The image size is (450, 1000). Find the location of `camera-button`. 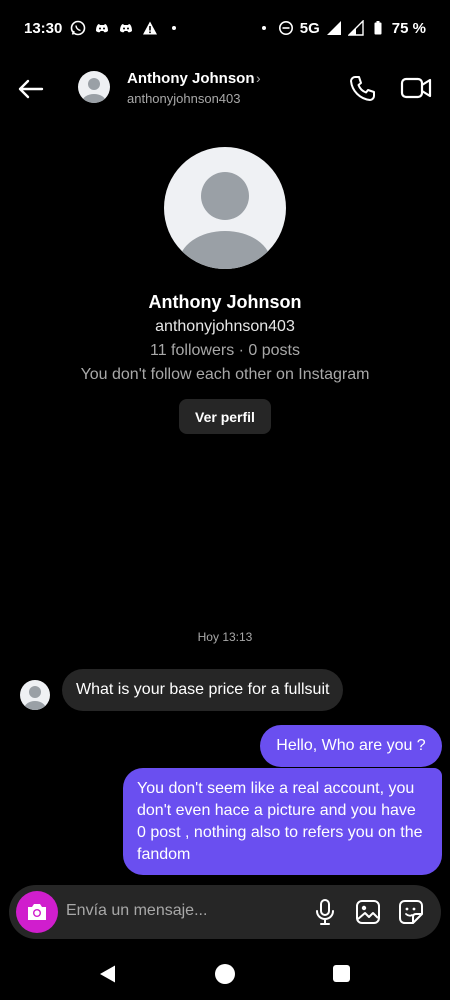

camera-button is located at coordinates (37, 912).